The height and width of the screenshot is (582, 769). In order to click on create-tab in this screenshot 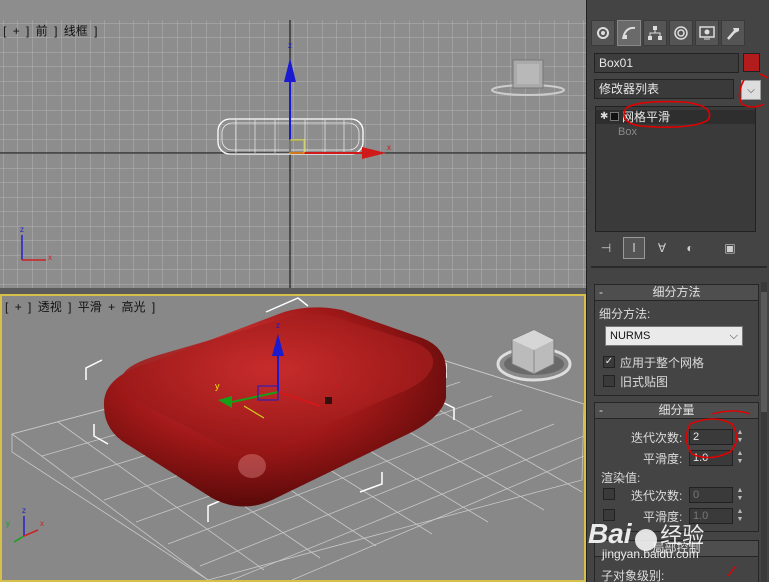, I will do `click(603, 33)`.